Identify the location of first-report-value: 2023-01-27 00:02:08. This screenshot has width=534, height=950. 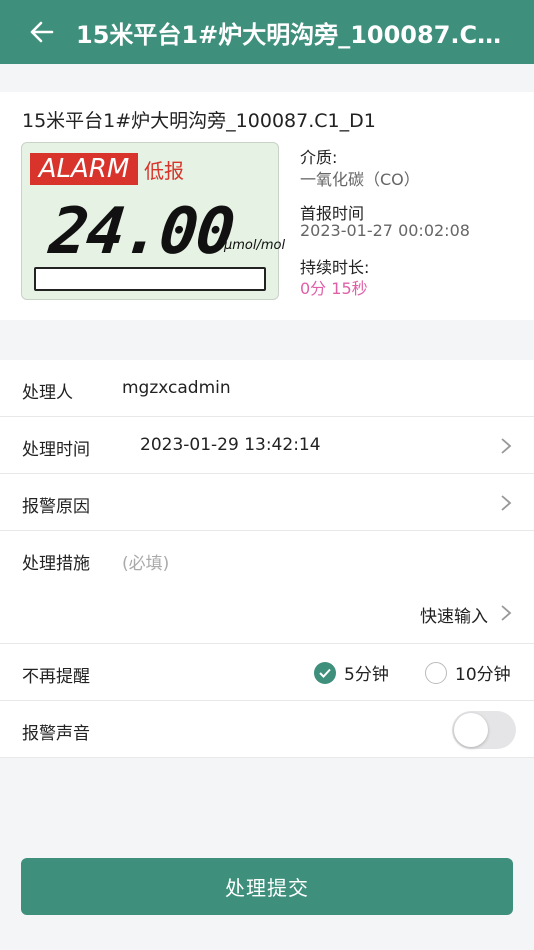
(385, 230).